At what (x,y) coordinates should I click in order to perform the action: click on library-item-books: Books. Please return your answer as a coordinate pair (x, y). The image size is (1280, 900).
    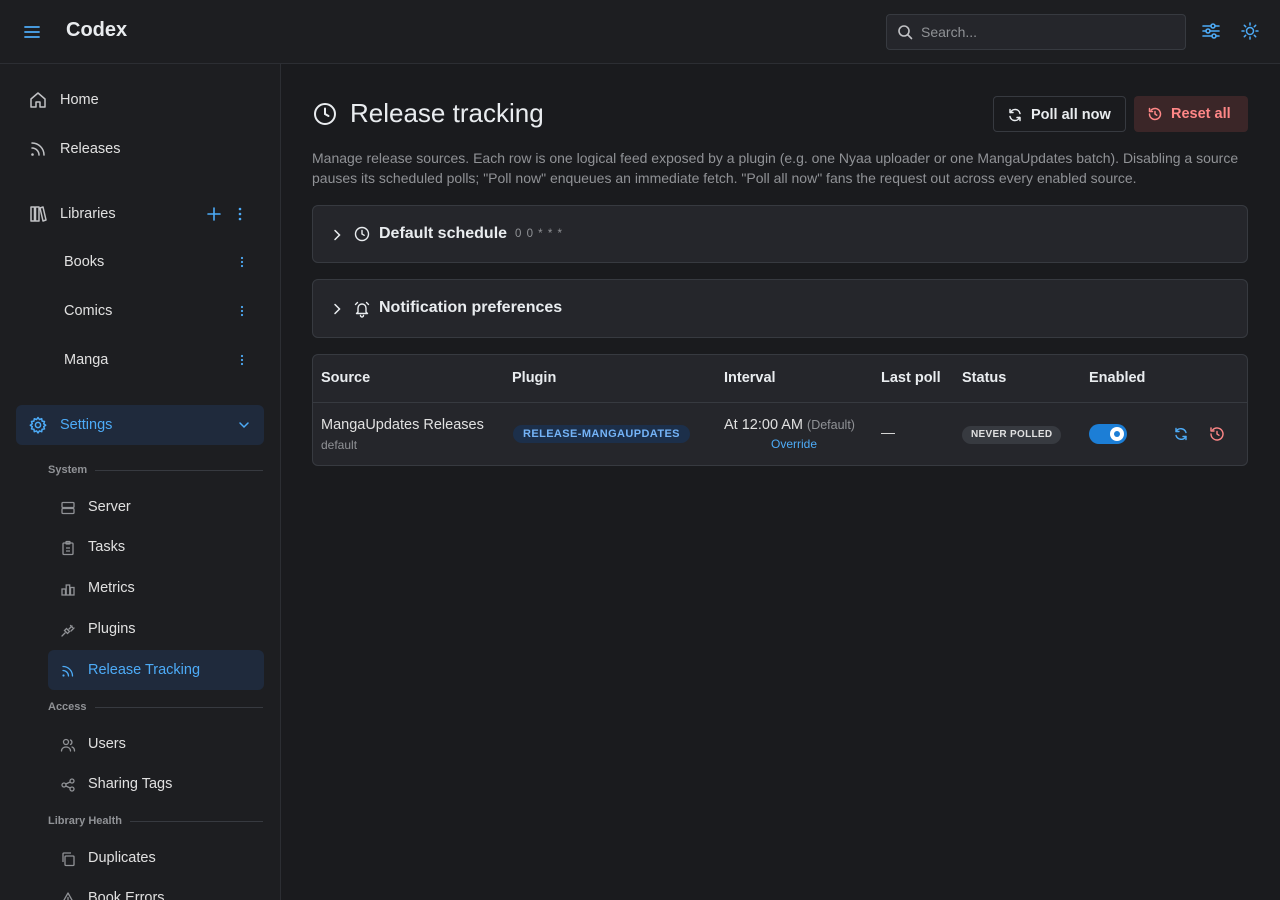
    Looking at the image, I should click on (140, 262).